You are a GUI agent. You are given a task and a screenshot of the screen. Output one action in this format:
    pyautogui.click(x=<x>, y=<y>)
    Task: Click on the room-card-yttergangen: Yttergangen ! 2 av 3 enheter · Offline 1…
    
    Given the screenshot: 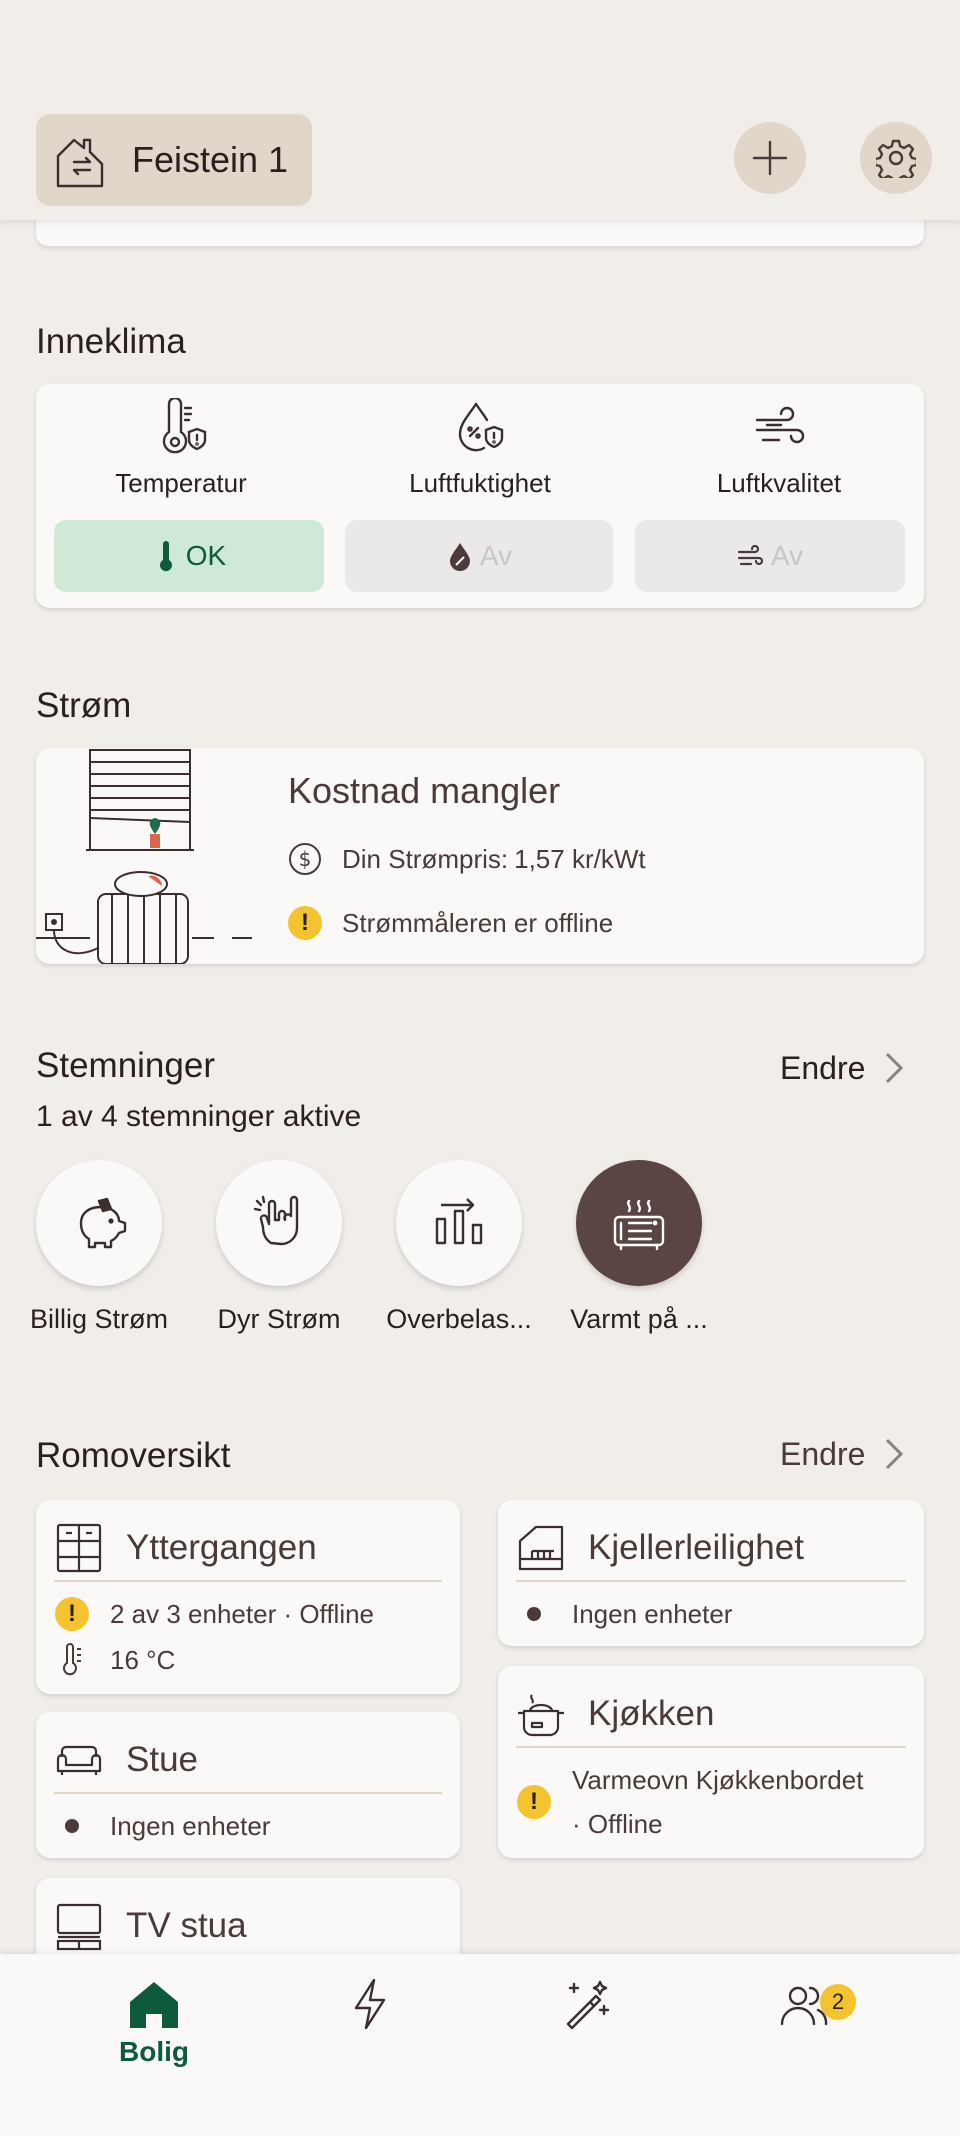 What is the action you would take?
    pyautogui.click(x=248, y=1597)
    